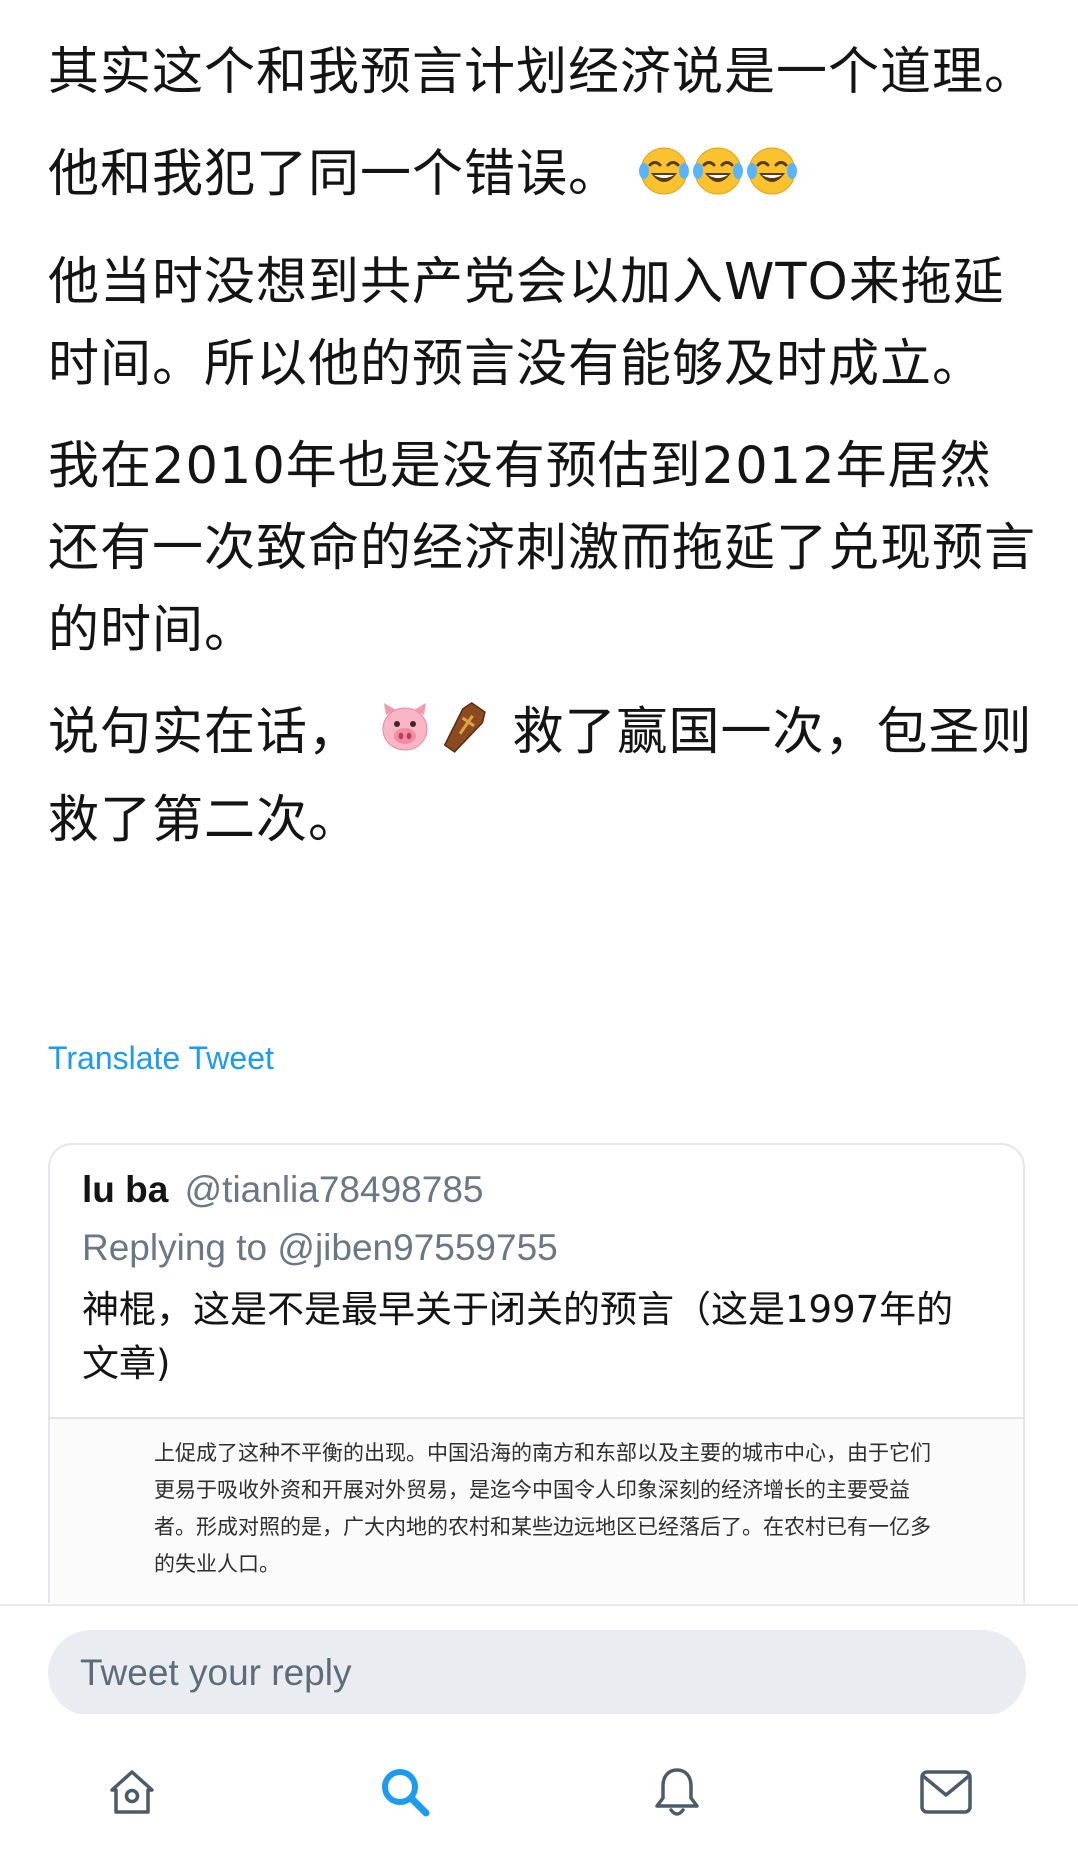 The height and width of the screenshot is (1868, 1078). What do you see at coordinates (334, 1189) in the screenshot?
I see `quoted-tweet-author-handle: @tianlia78498785` at bounding box center [334, 1189].